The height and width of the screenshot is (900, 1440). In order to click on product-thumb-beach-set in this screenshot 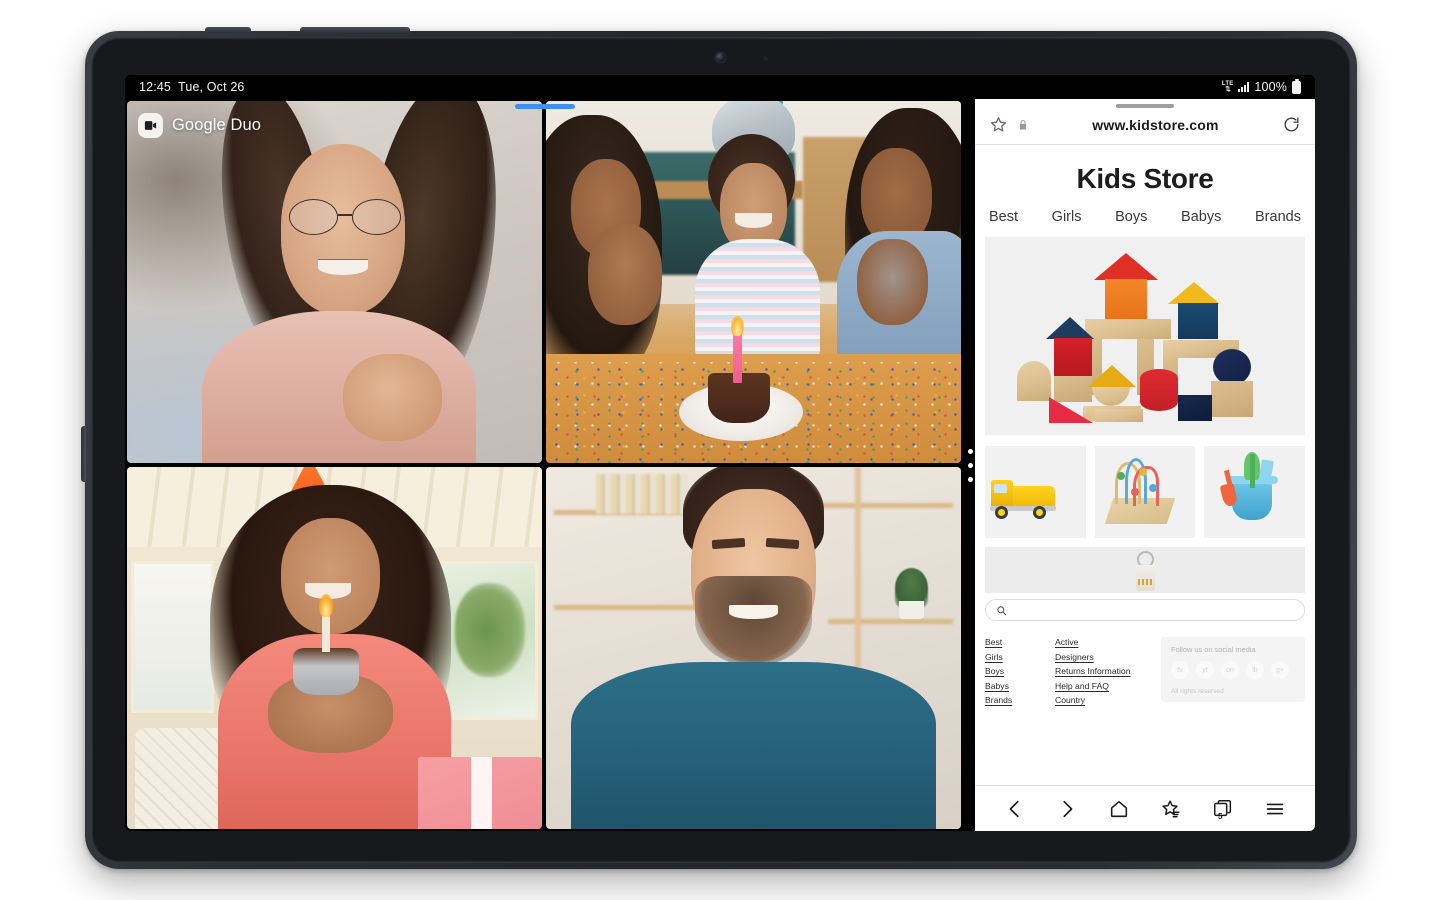, I will do `click(1255, 492)`.